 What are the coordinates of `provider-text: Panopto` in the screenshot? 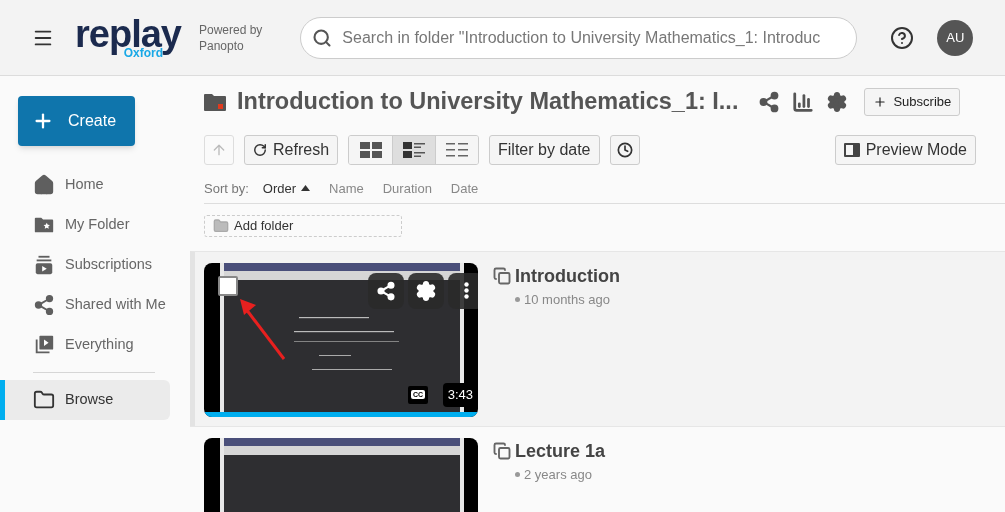 It's located at (221, 45).